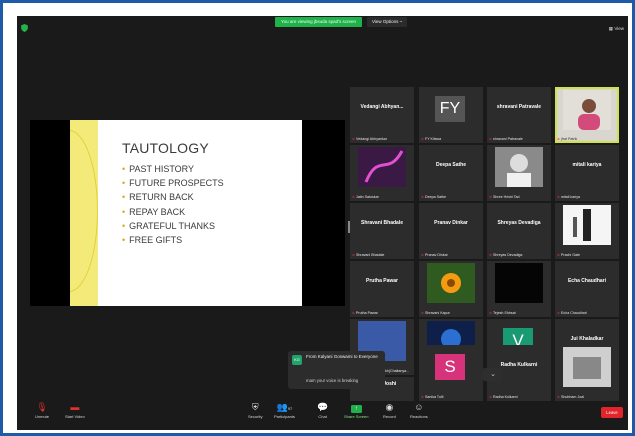 The width and height of the screenshot is (635, 436). Describe the element at coordinates (158, 197) in the screenshot. I see `slide-bullet: • RETURN BACK` at that location.